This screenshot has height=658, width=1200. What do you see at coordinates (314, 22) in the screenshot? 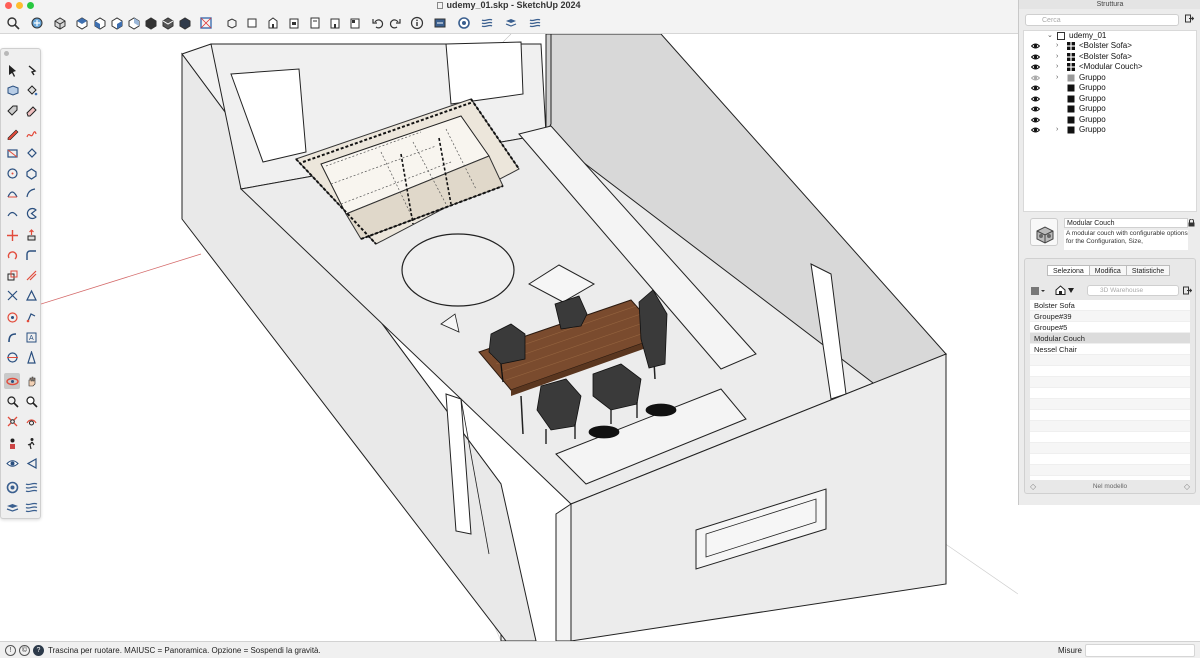
I see `monochrome-button` at bounding box center [314, 22].